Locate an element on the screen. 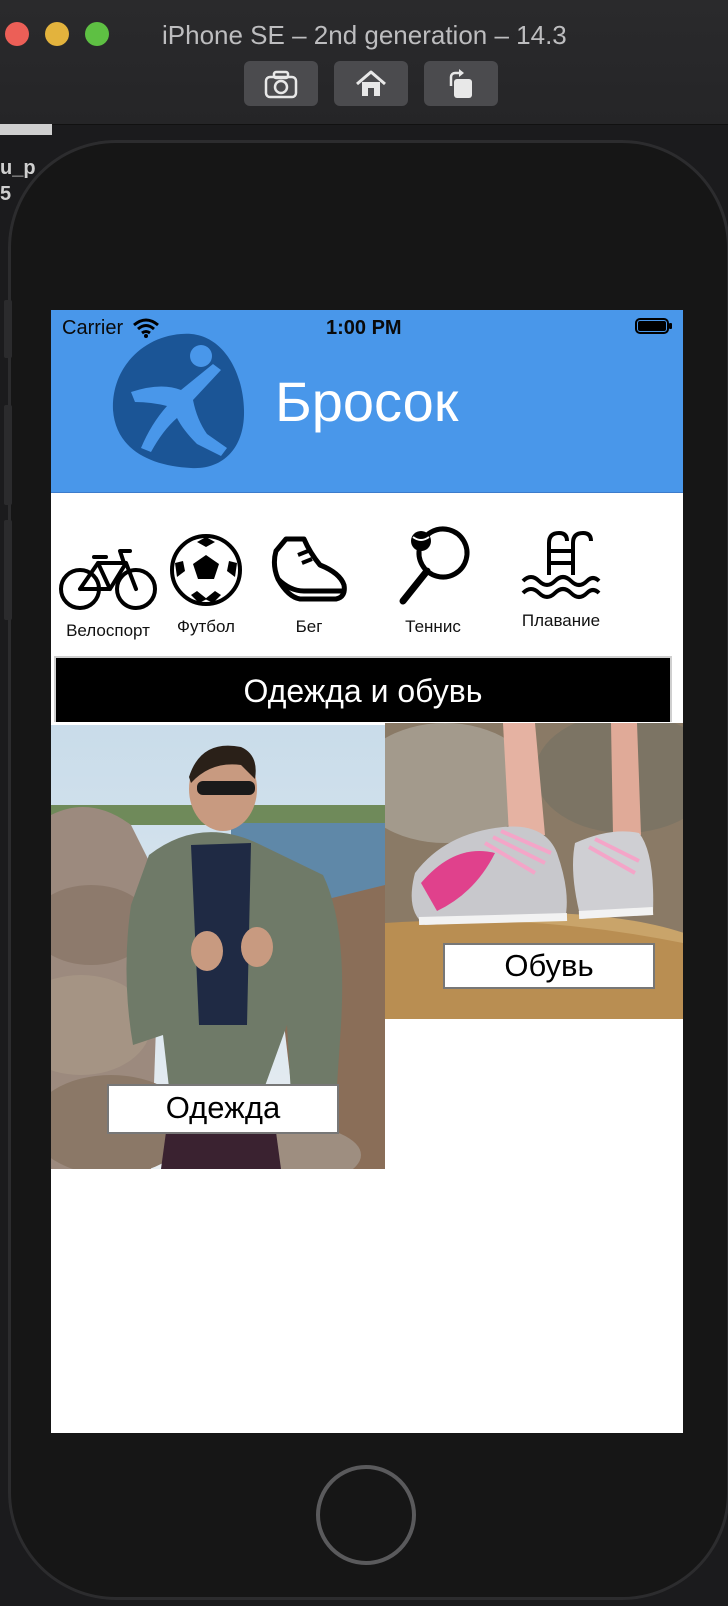 The image size is (728, 1606). sport-label-tennis: Теннис is located at coordinates (433, 626).